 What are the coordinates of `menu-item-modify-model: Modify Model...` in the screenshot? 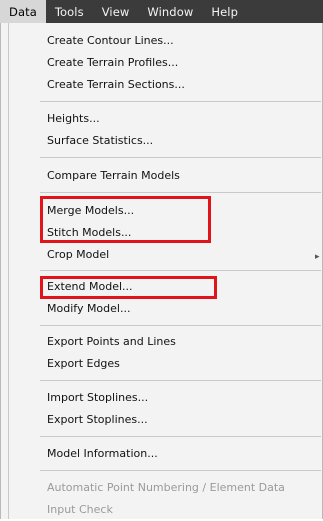 It's located at (88, 309).